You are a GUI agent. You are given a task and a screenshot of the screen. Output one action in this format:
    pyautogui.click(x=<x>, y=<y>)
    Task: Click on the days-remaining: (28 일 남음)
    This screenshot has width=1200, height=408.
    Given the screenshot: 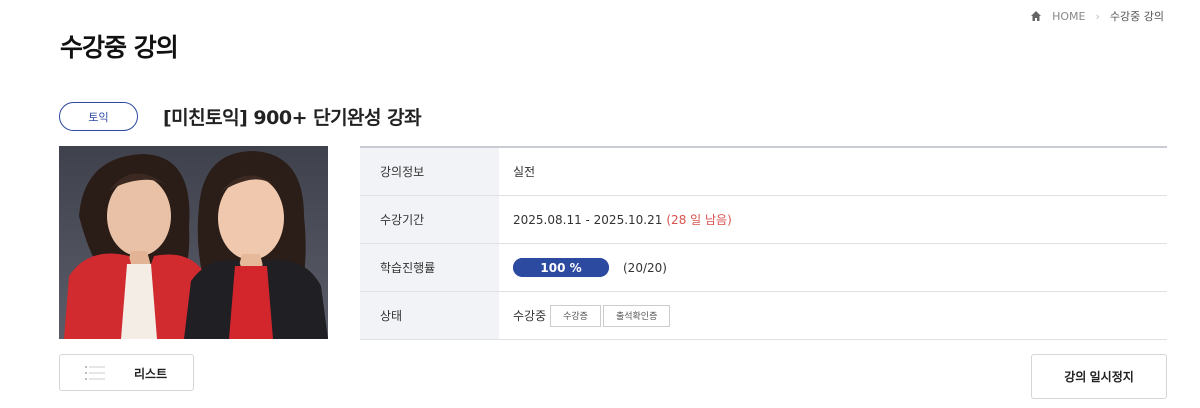 What is the action you would take?
    pyautogui.click(x=699, y=220)
    